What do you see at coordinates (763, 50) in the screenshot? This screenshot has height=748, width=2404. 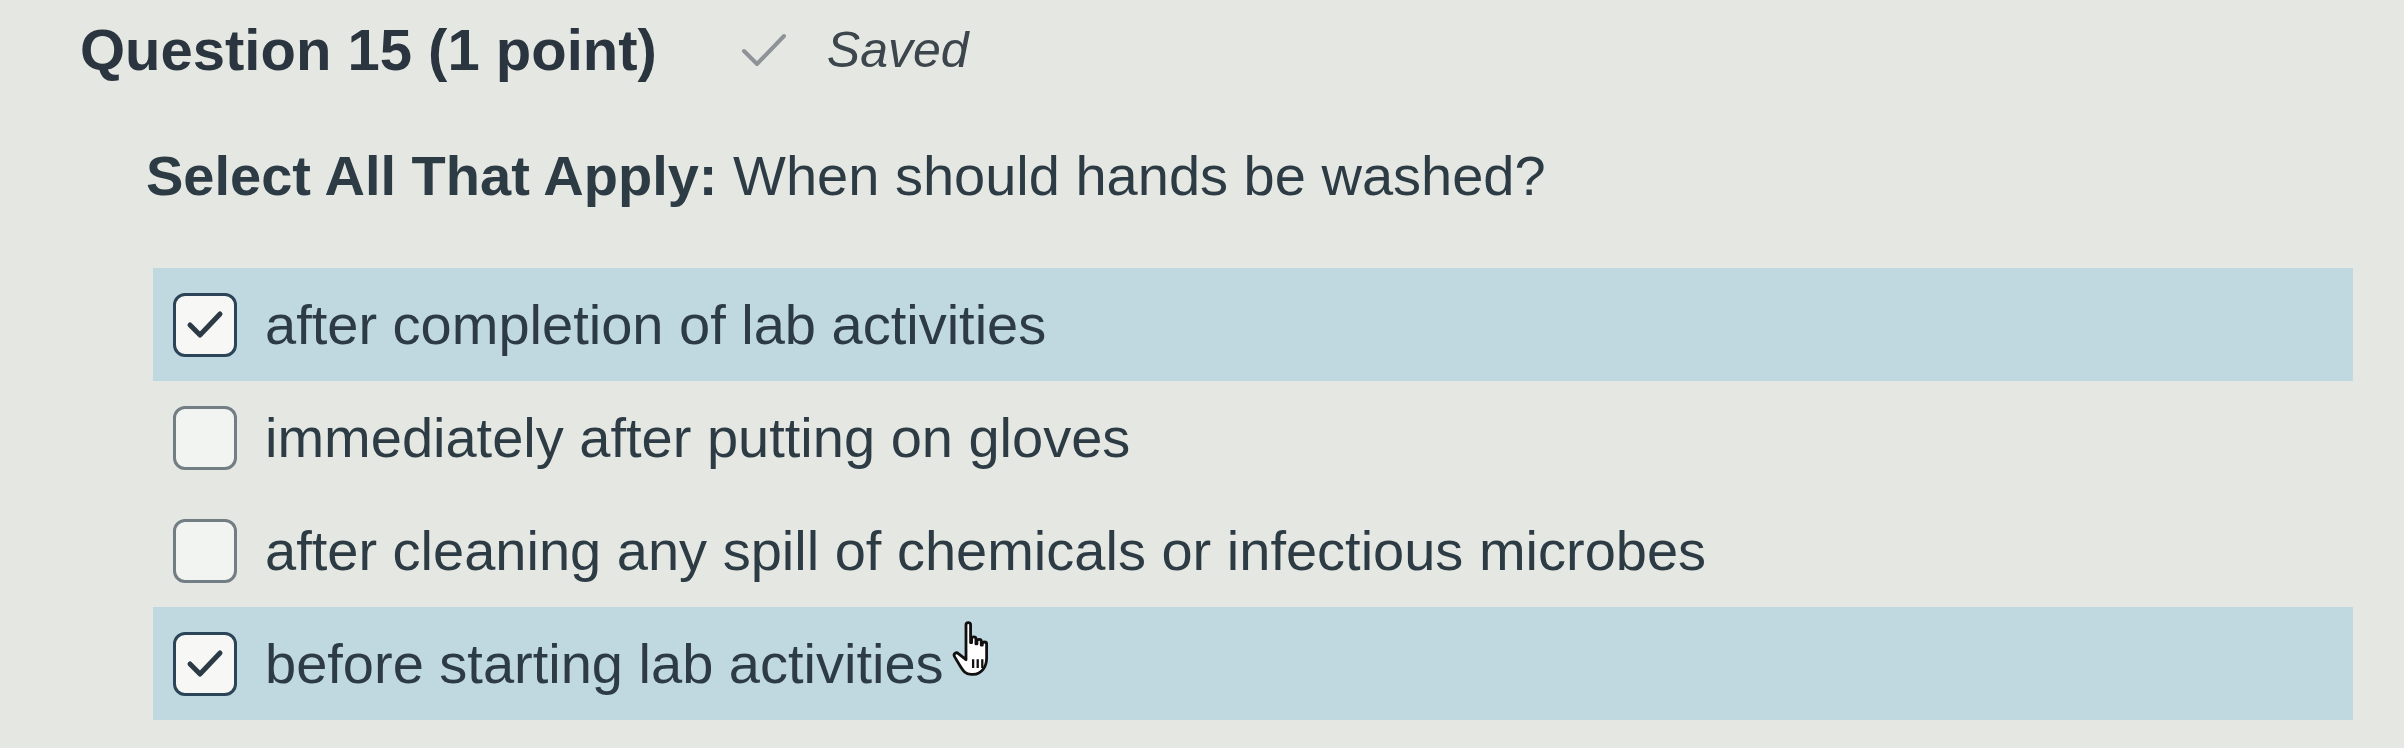 I see `check-icon` at bounding box center [763, 50].